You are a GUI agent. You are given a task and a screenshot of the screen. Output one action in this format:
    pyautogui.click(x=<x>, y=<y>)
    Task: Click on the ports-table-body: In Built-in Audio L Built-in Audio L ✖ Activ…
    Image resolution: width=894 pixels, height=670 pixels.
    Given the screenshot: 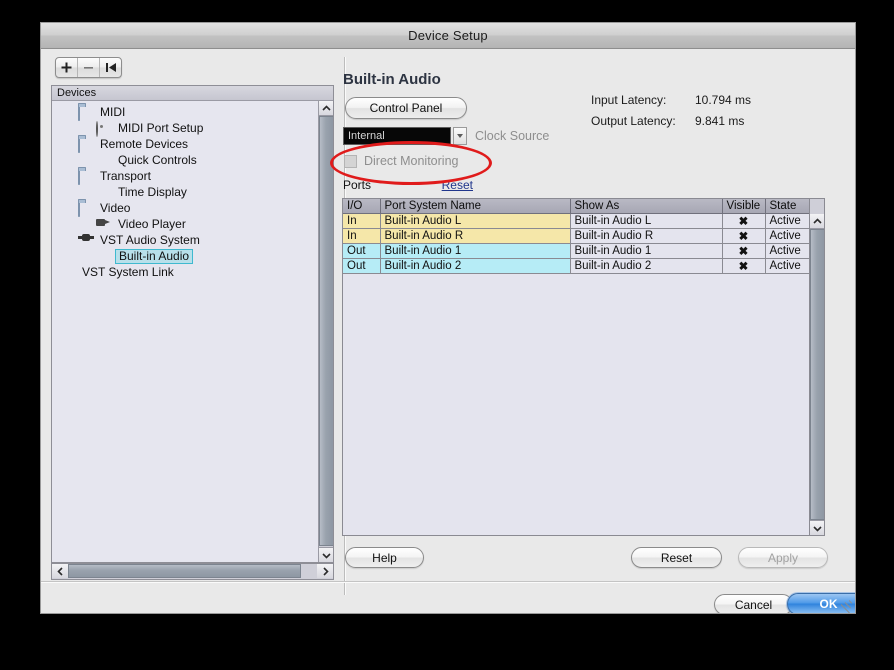 What is the action you would take?
    pyautogui.click(x=576, y=243)
    